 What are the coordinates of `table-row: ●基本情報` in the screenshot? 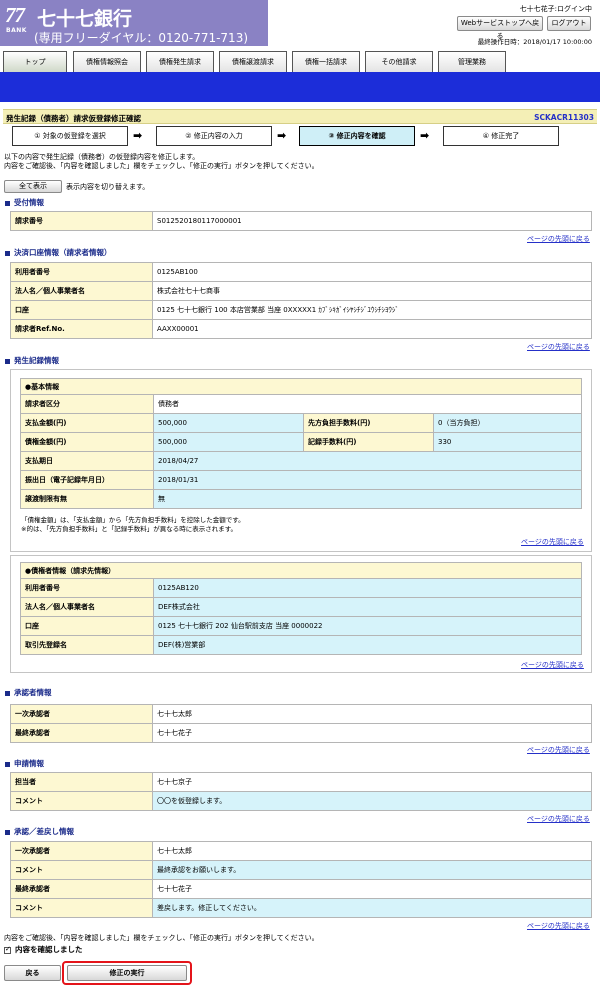 It's located at (301, 386).